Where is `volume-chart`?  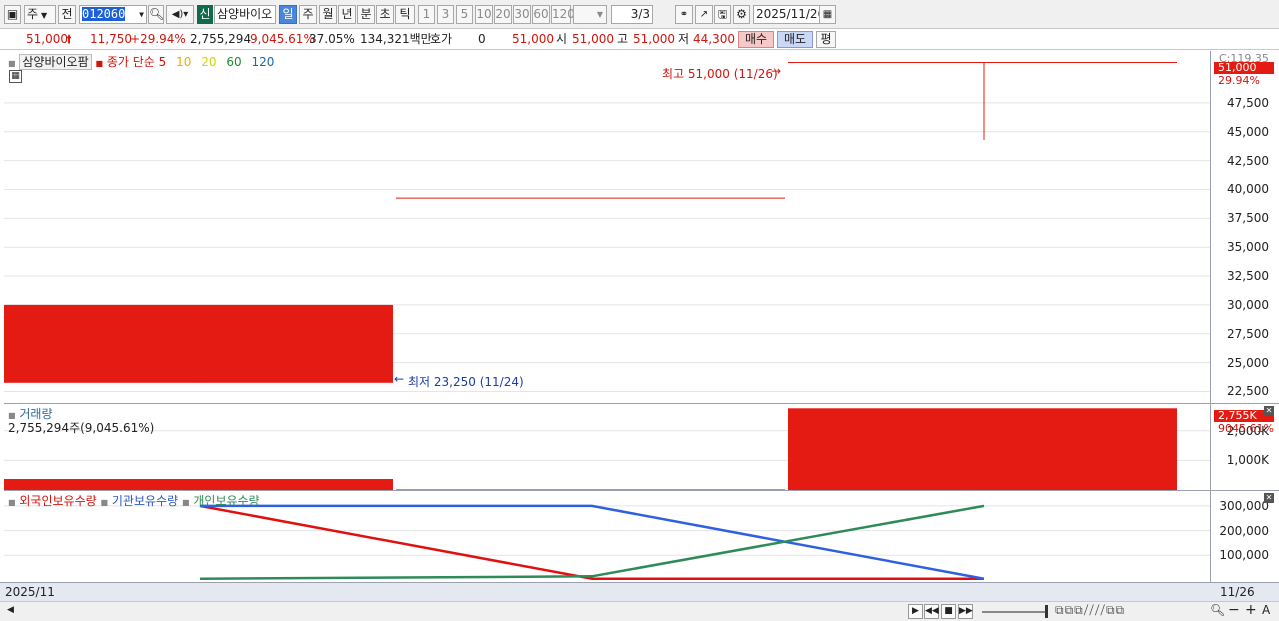 volume-chart is located at coordinates (607, 449).